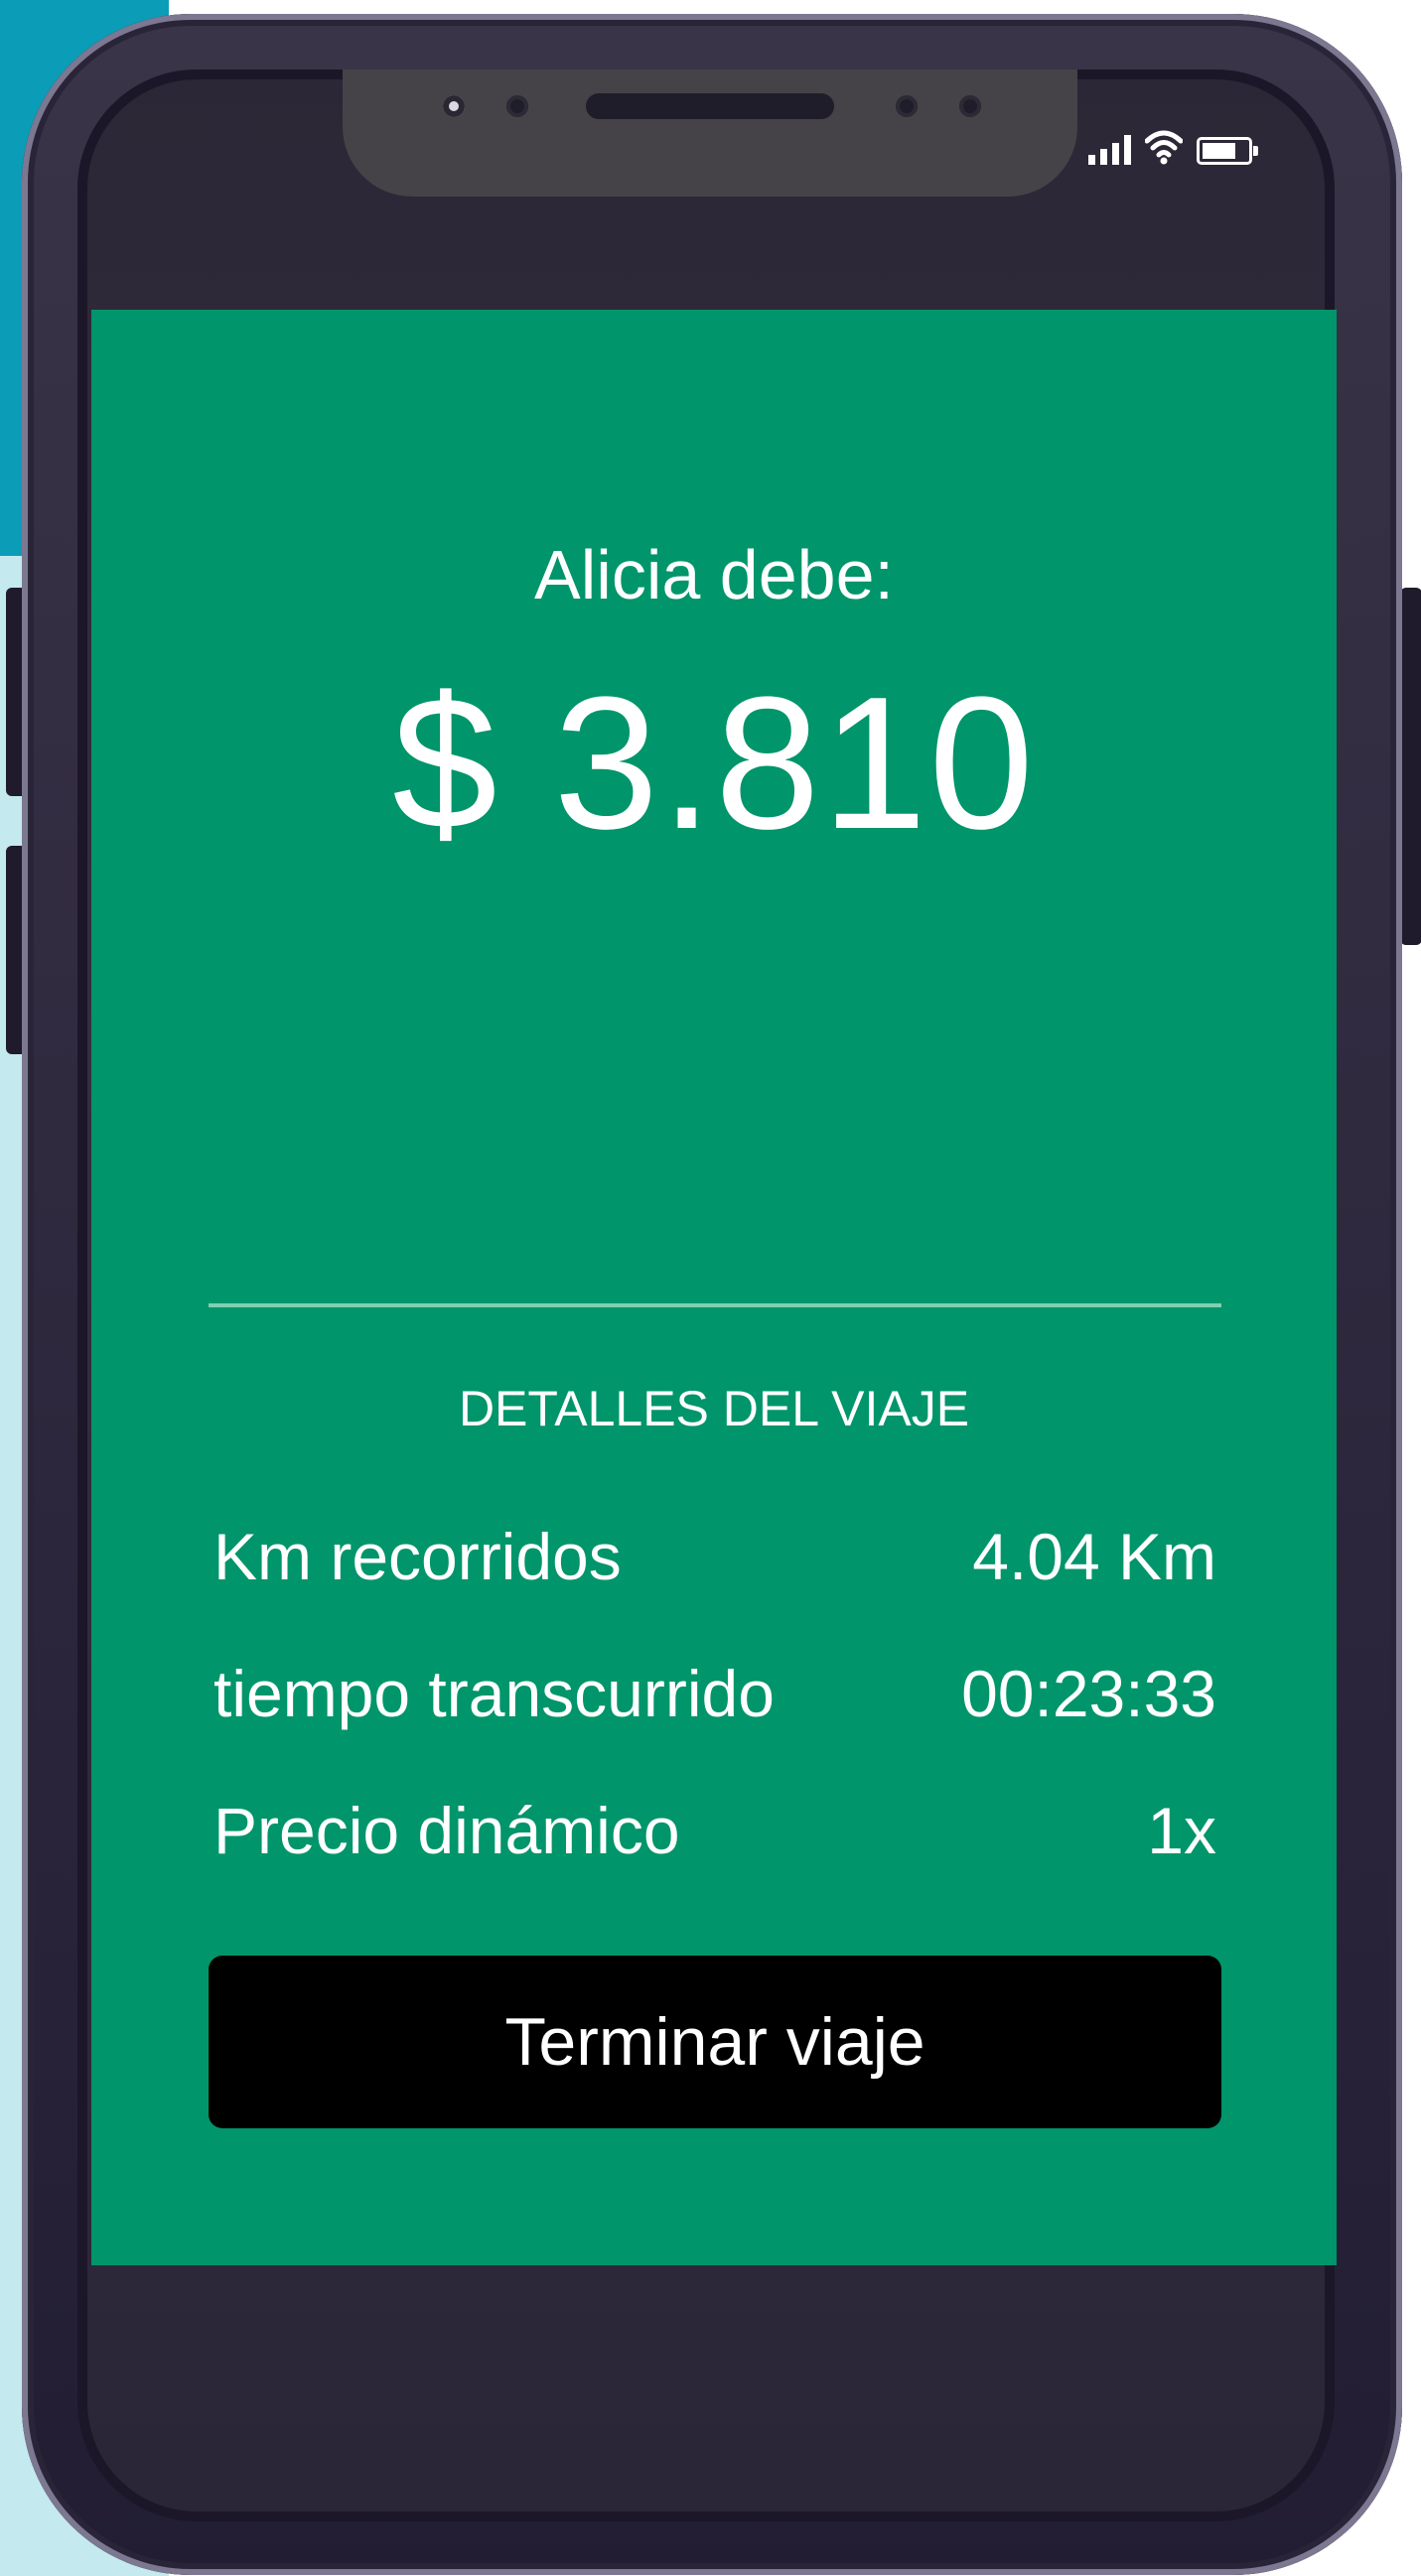 The width and height of the screenshot is (1421, 2576). Describe the element at coordinates (714, 1830) in the screenshot. I see `detail-row-dynamic-price: Precio dinámico 1x` at that location.